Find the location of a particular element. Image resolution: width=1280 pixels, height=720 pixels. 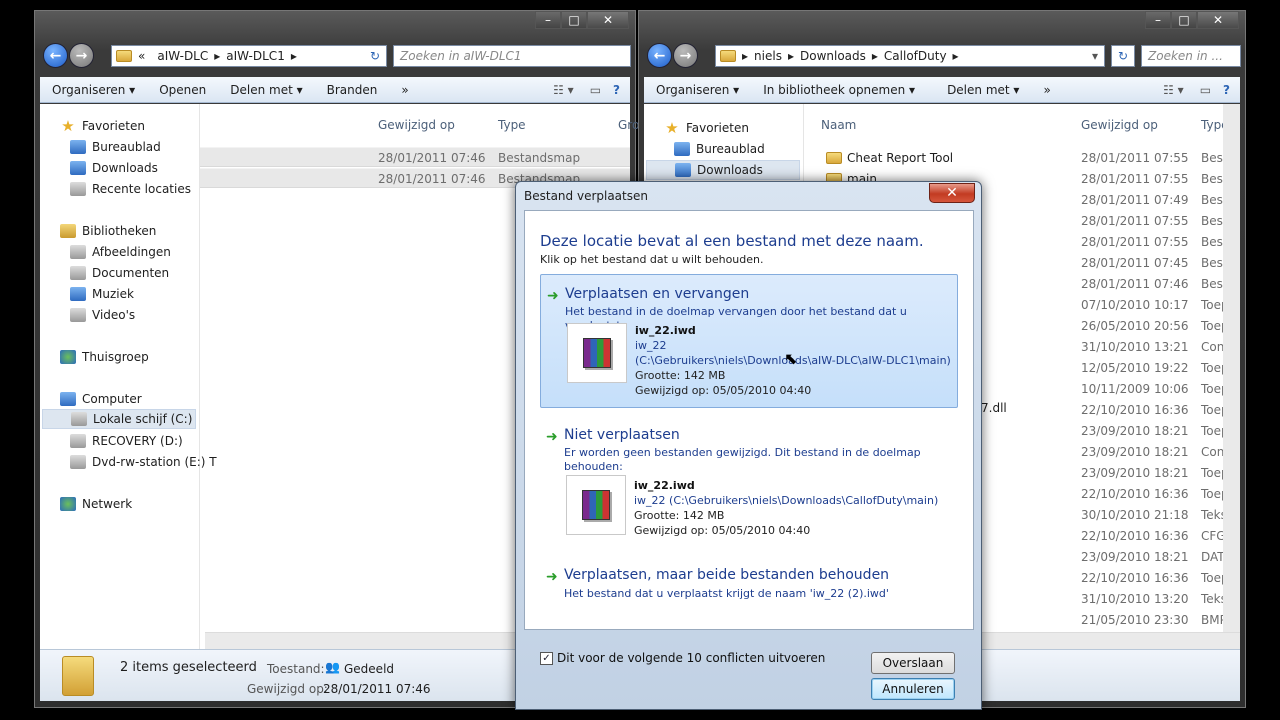

table-row: 28/01/2011 07:46 Bestandsmap is located at coordinates (415, 157).